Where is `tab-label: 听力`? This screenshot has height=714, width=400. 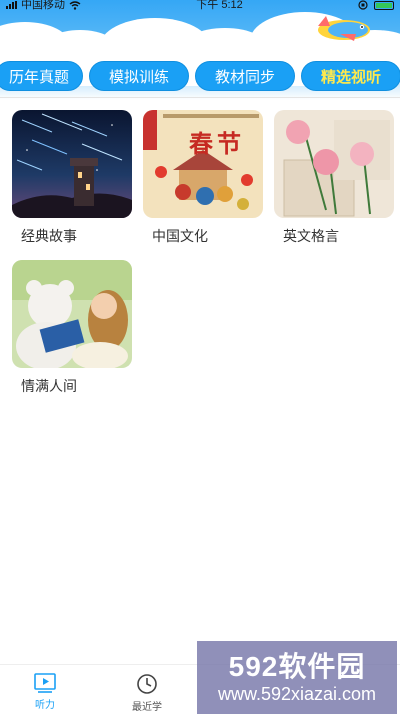
tab-label: 听力 is located at coordinates (45, 705).